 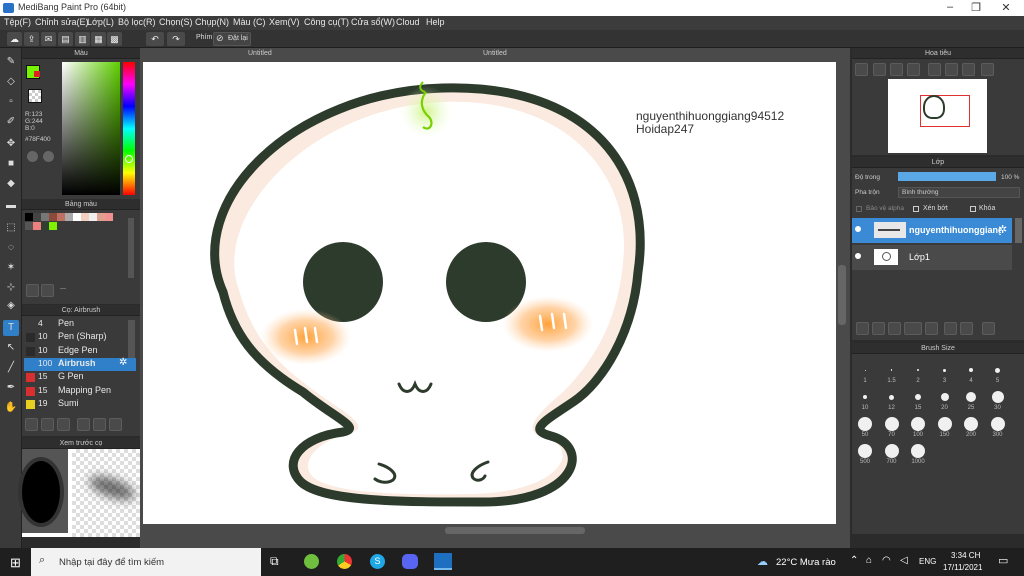 What do you see at coordinates (894, 328) in the screenshot?
I see `new-text-layer-icon` at bounding box center [894, 328].